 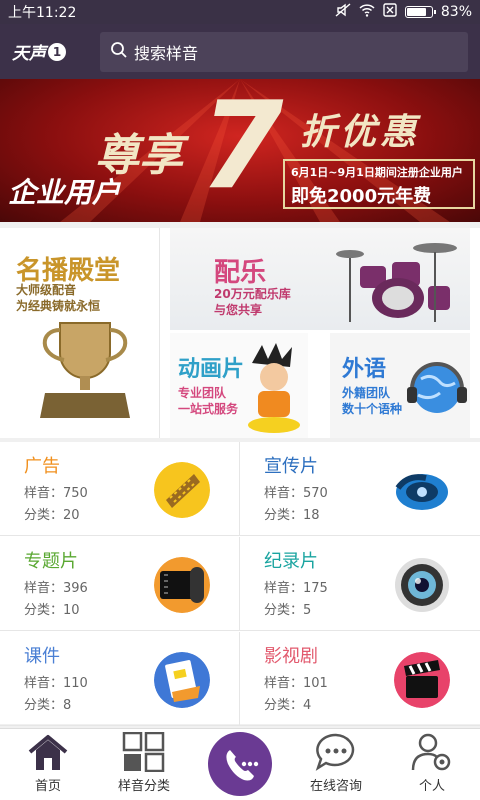 What do you see at coordinates (166, 52) in the screenshot?
I see `search-input: 搜索样音` at bounding box center [166, 52].